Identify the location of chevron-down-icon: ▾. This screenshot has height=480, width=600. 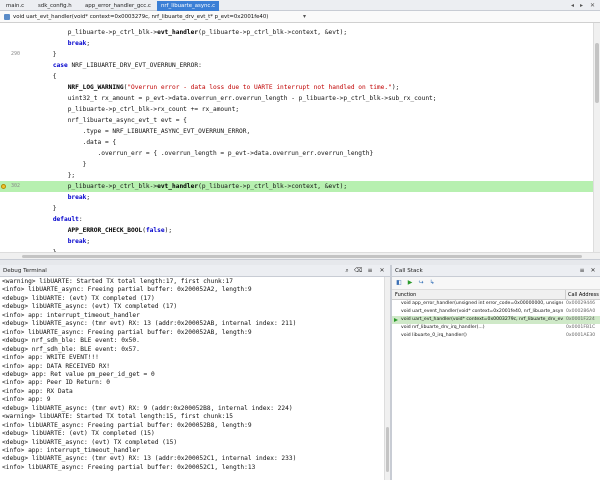
(304, 17).